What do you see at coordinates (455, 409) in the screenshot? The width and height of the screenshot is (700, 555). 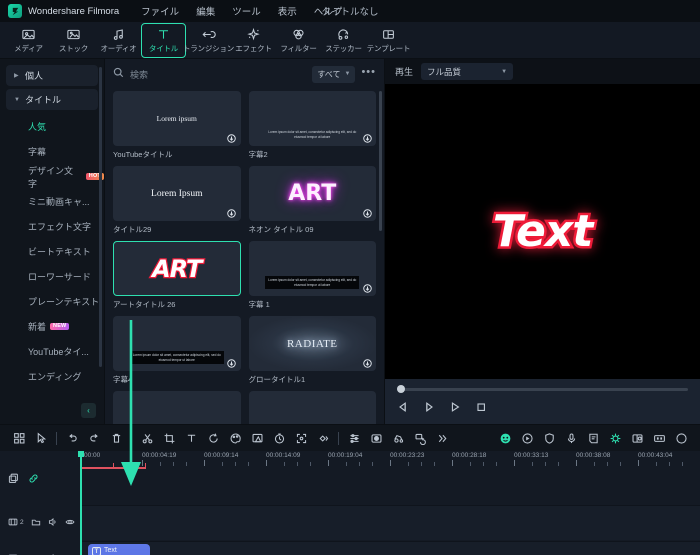 I see `play-button` at bounding box center [455, 409].